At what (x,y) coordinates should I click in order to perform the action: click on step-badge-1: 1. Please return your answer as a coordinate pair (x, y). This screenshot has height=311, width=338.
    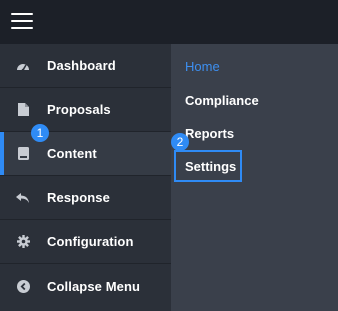
    Looking at the image, I should click on (40, 133).